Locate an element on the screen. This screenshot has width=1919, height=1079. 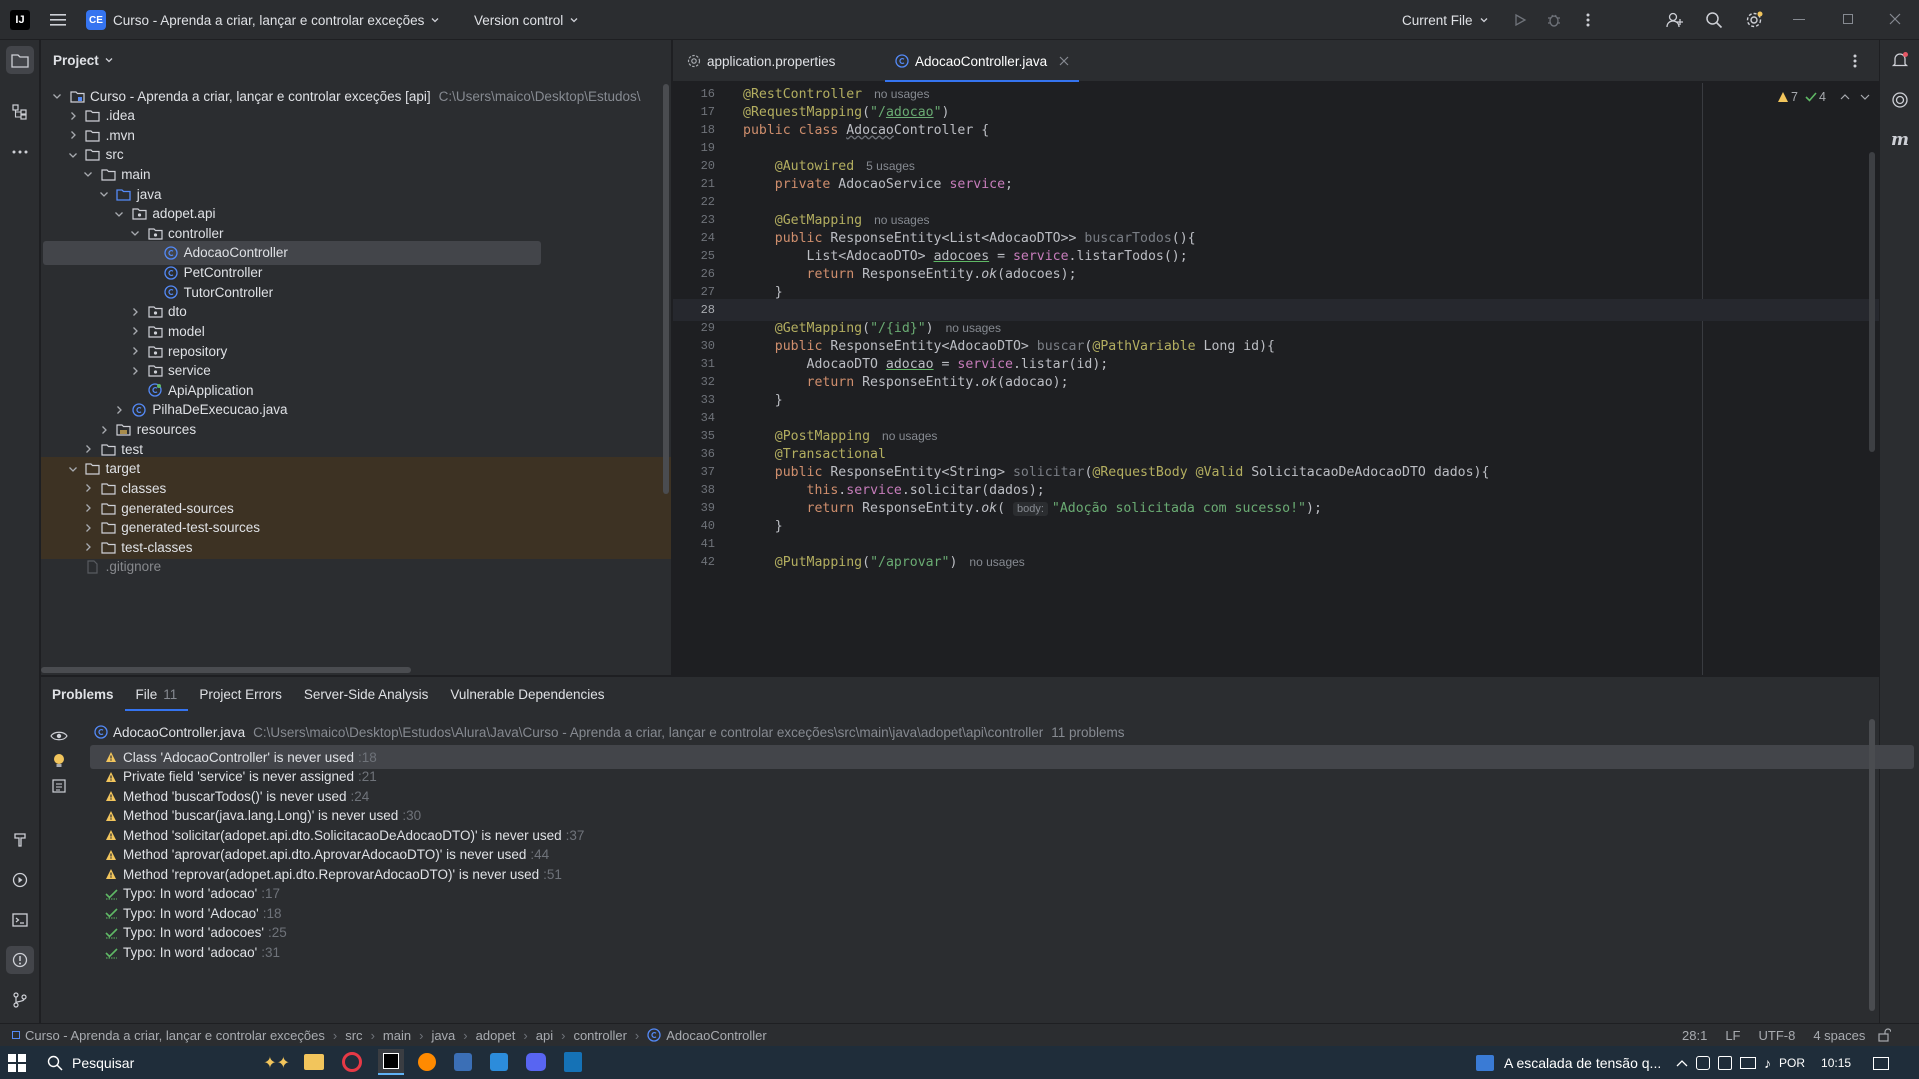
problems-scrollbar is located at coordinates (1872, 865).